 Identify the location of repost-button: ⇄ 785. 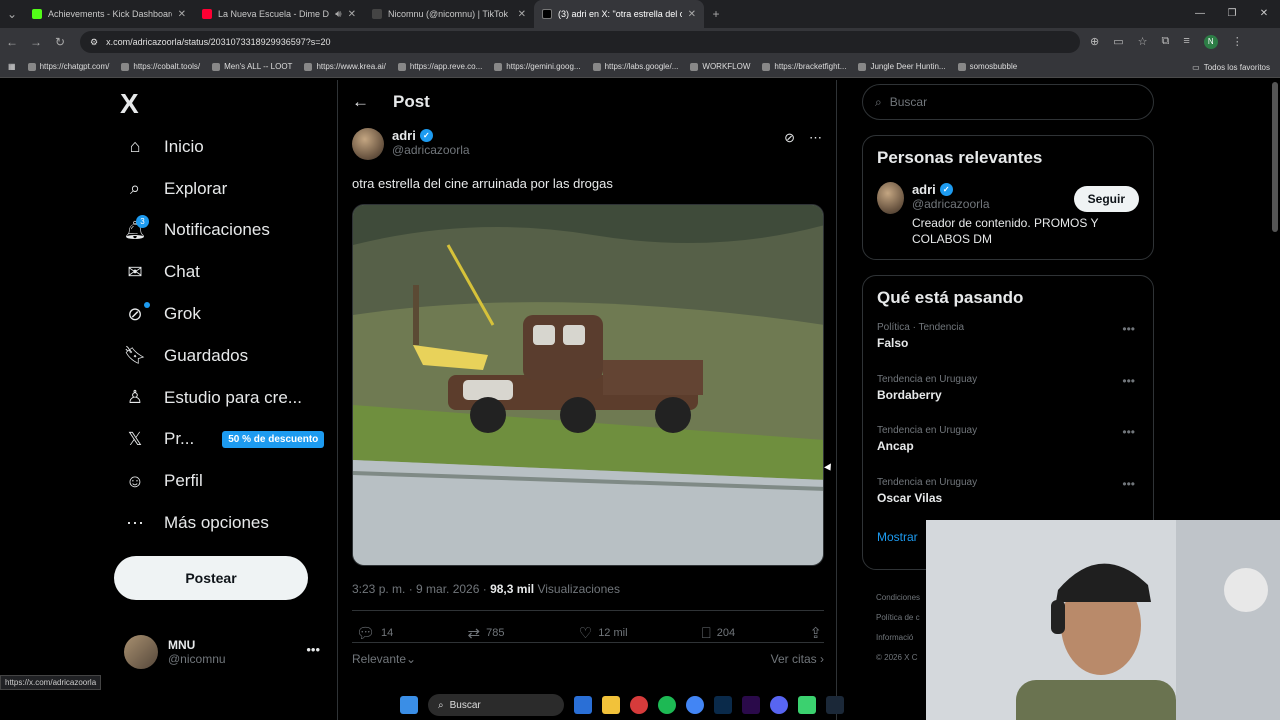
(486, 633).